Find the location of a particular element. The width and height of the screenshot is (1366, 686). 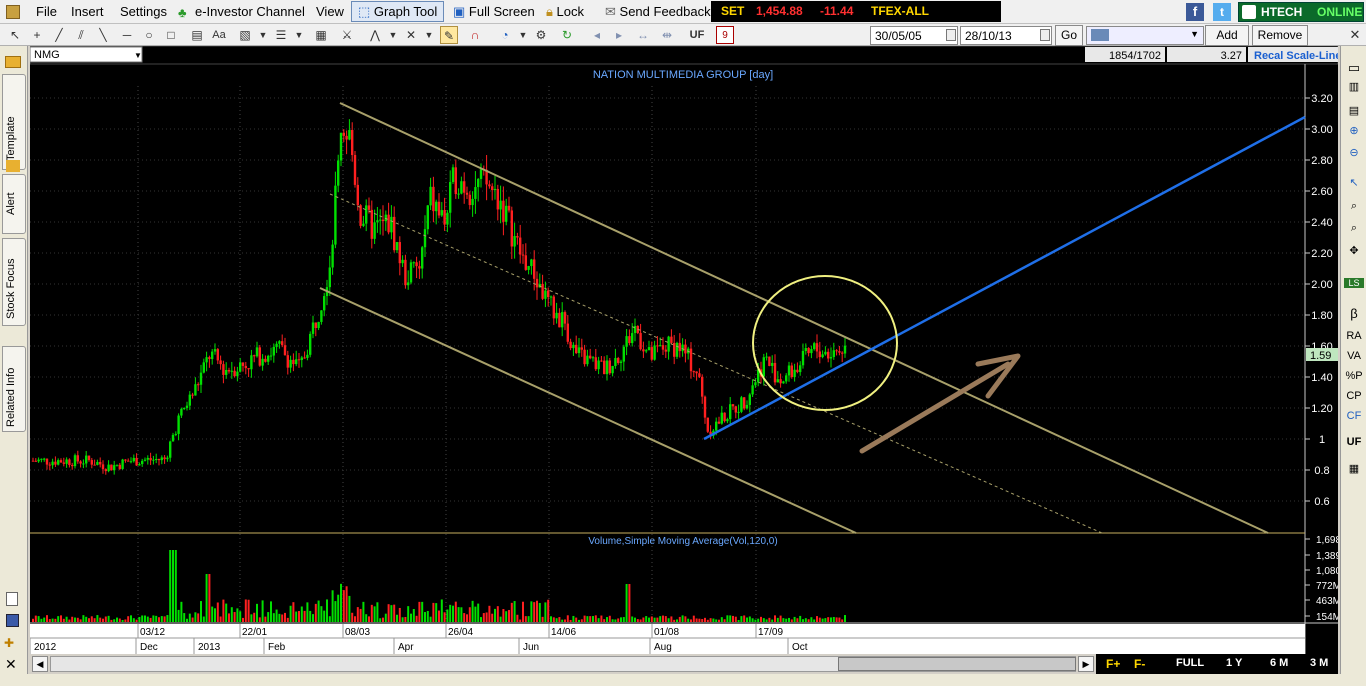

menu-settings: Settings is located at coordinates (143, 11).